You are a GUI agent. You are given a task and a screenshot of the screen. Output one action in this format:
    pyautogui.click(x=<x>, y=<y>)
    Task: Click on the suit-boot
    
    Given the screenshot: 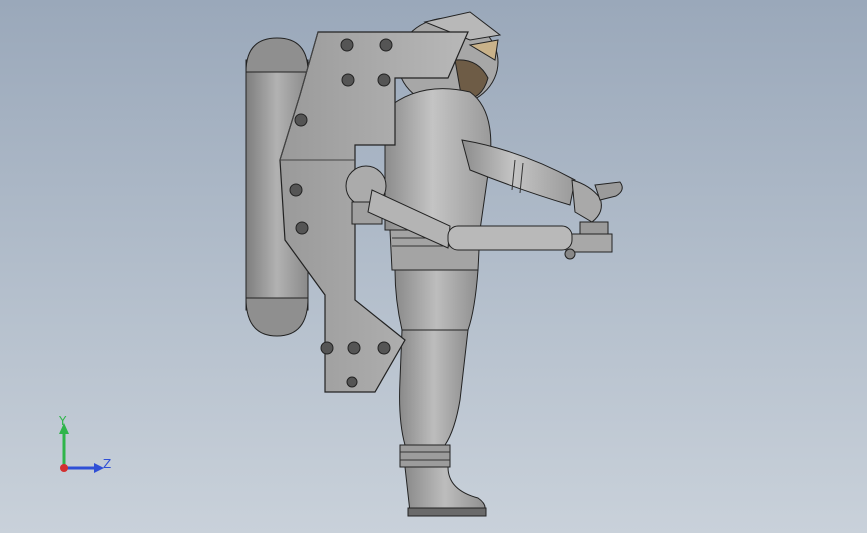 What is the action you would take?
    pyautogui.click(x=445, y=491)
    